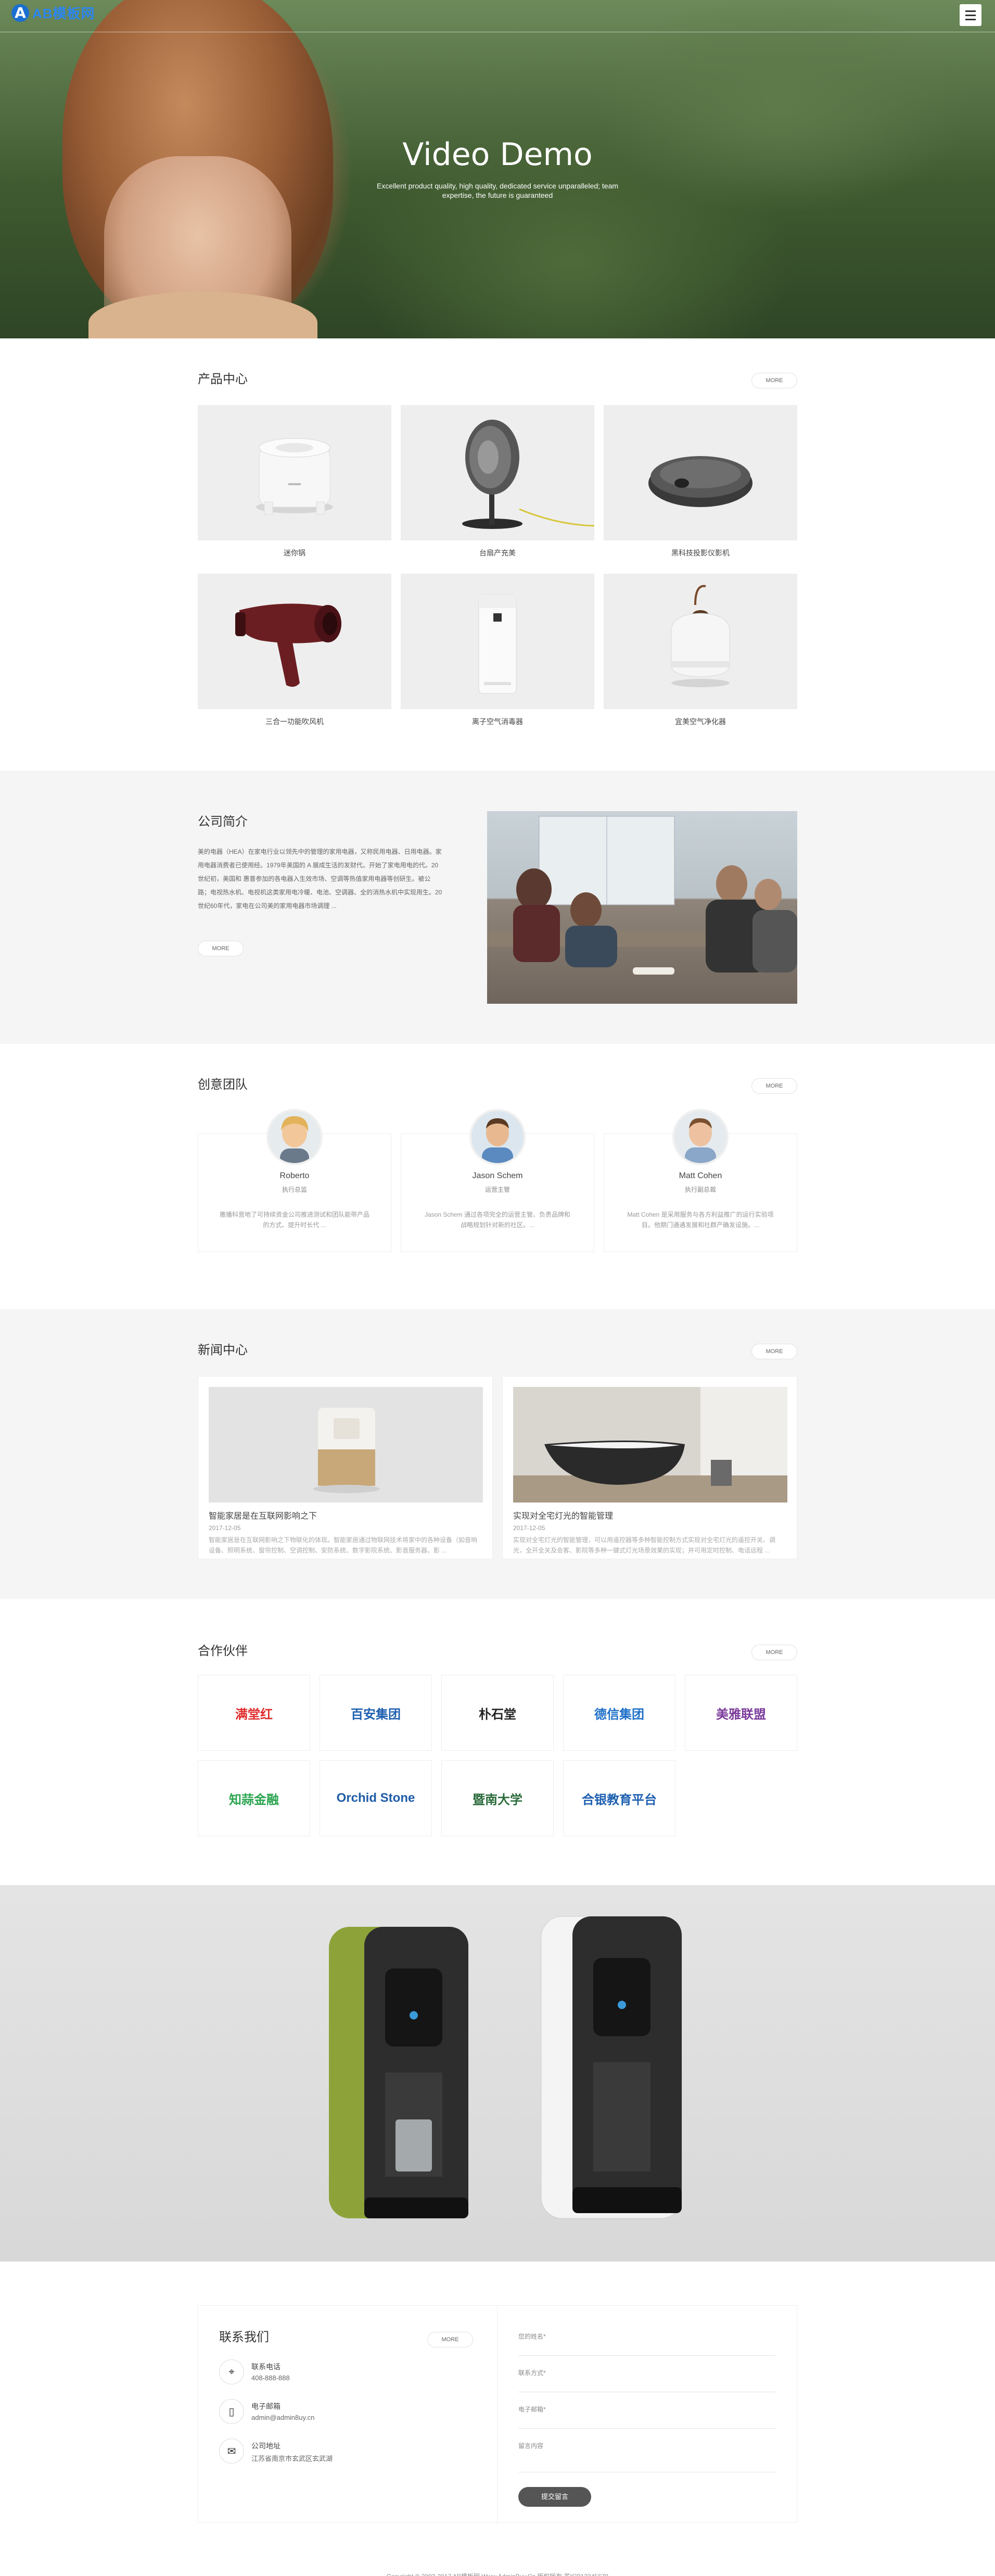 This screenshot has width=995, height=2576. I want to click on address-label: 公司地址, so click(265, 2446).